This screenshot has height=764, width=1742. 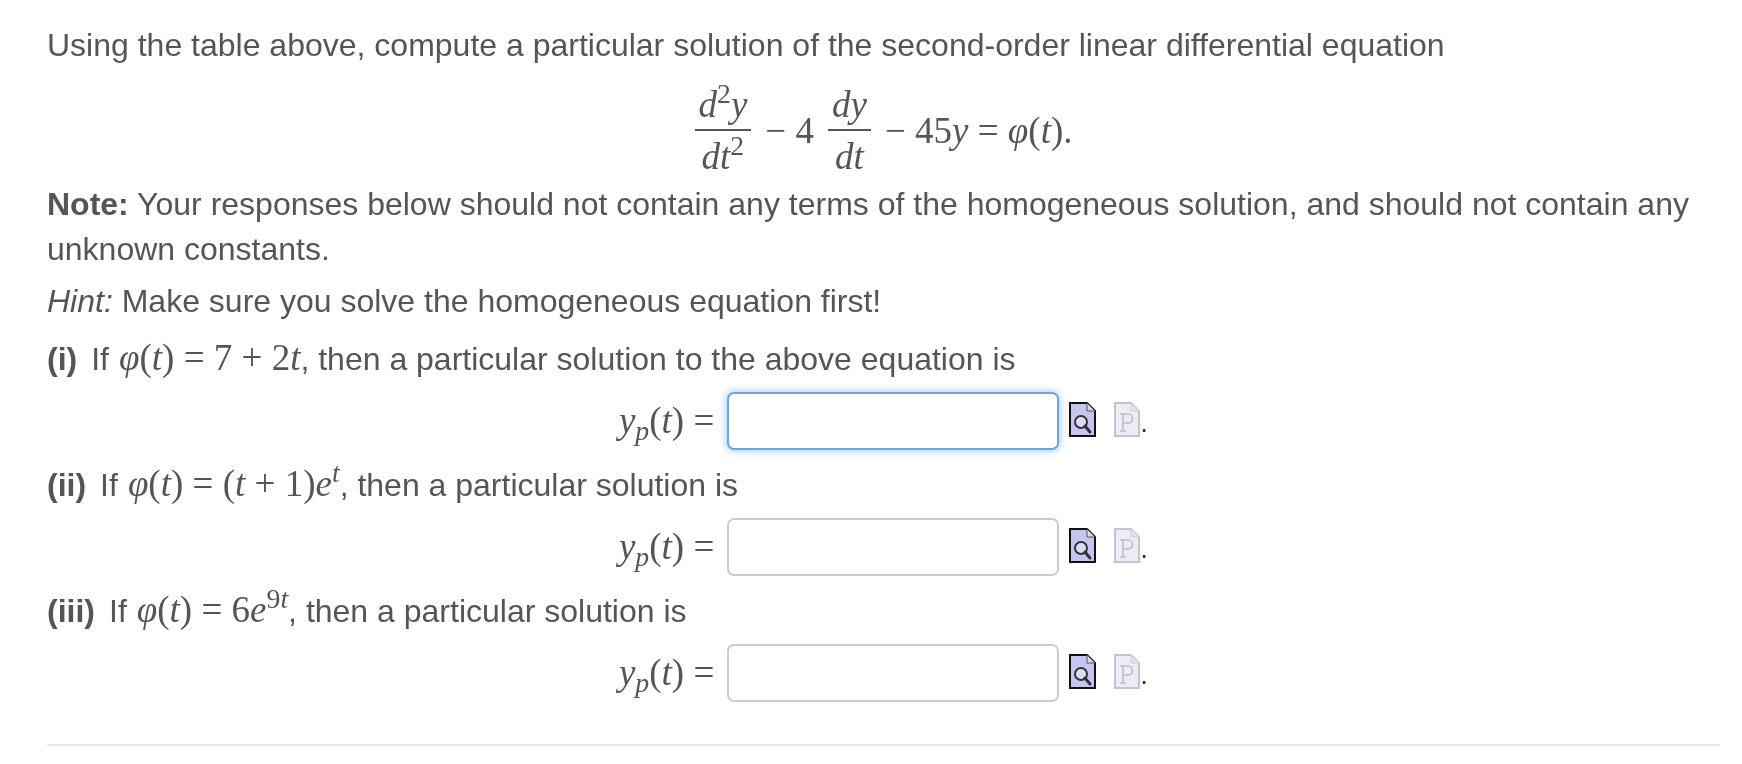 I want to click on prompt-text: , then a particular solution to the above equation is, so click(x=658, y=359).